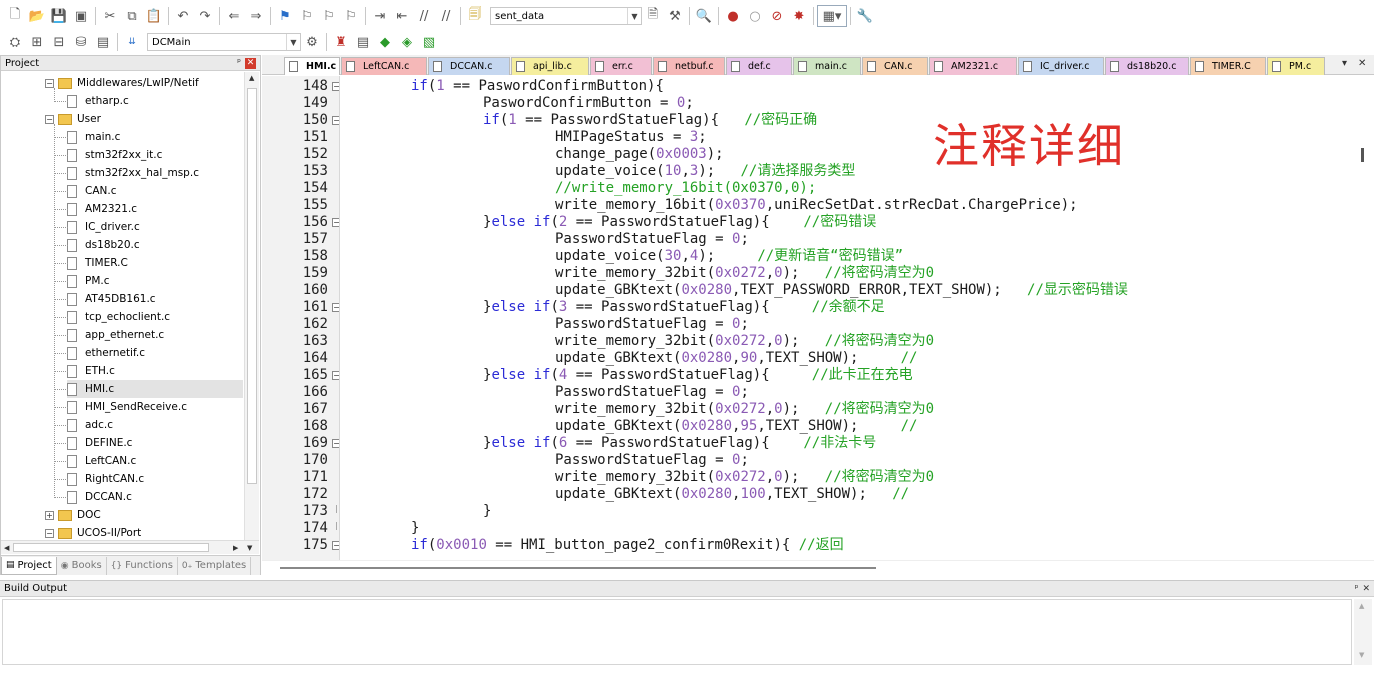 This screenshot has width=1374, height=674. What do you see at coordinates (155, 317) in the screenshot?
I see `tree-file: tcp_echoclient.c` at bounding box center [155, 317].